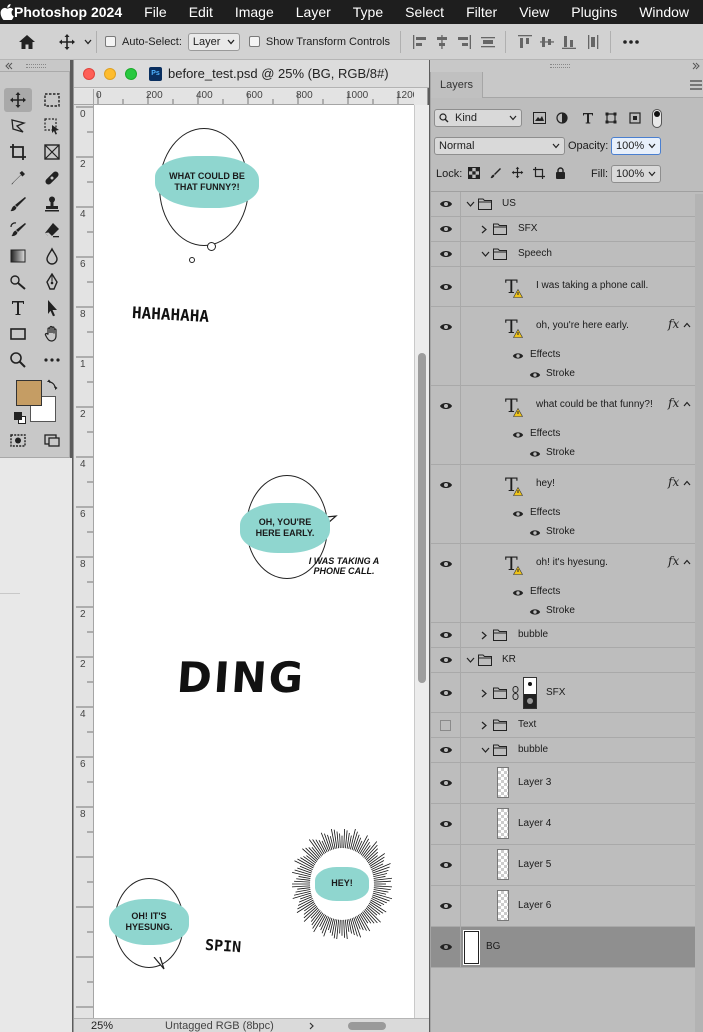 This screenshot has width=703, height=1032. I want to click on filter-toggle, so click(657, 118).